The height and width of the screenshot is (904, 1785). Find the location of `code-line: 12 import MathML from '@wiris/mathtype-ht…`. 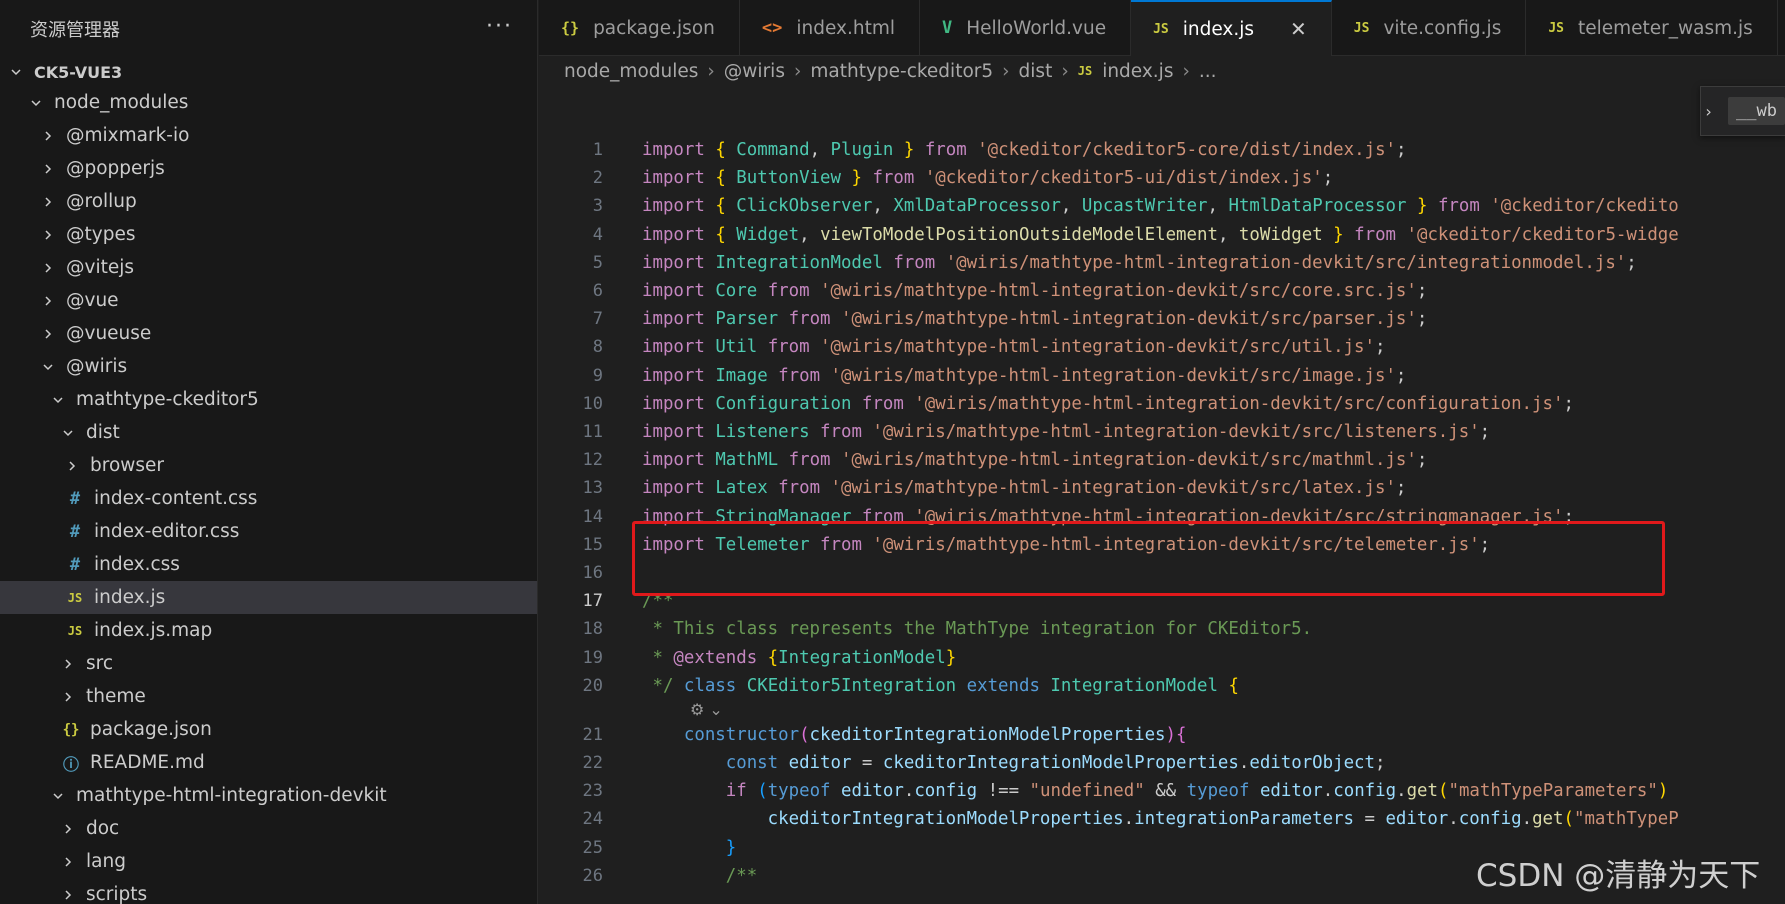

code-line: 12 import MathML from '@wiris/mathtype-ht… is located at coordinates (1162, 460).